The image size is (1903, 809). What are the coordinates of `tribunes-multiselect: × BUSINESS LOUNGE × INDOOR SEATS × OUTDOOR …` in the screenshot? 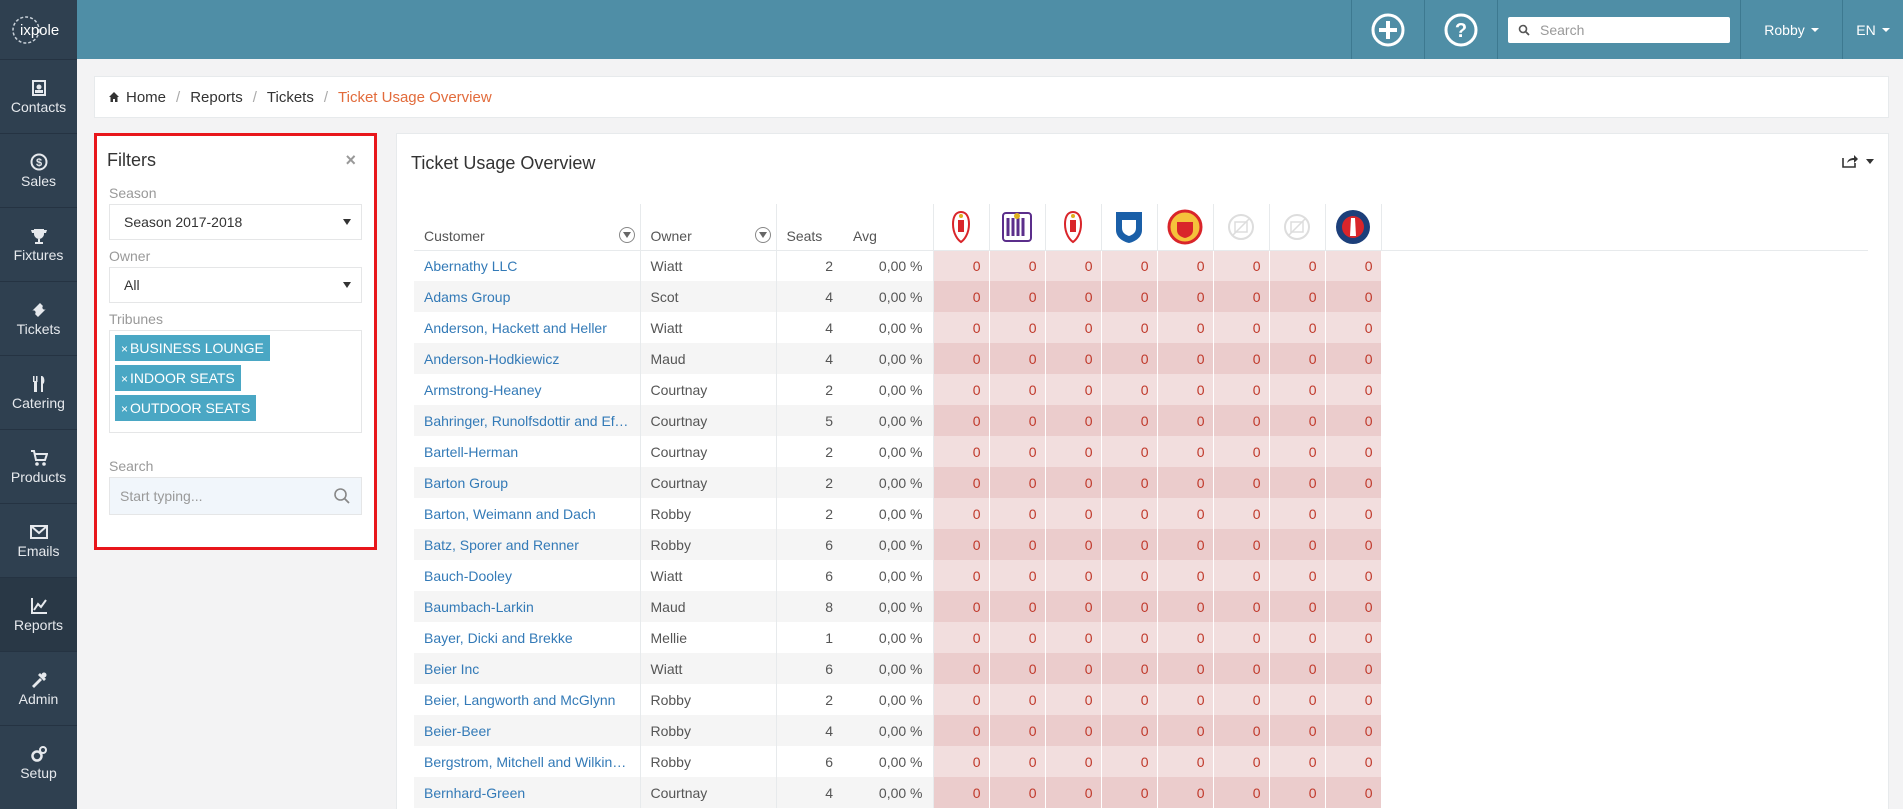 It's located at (235, 381).